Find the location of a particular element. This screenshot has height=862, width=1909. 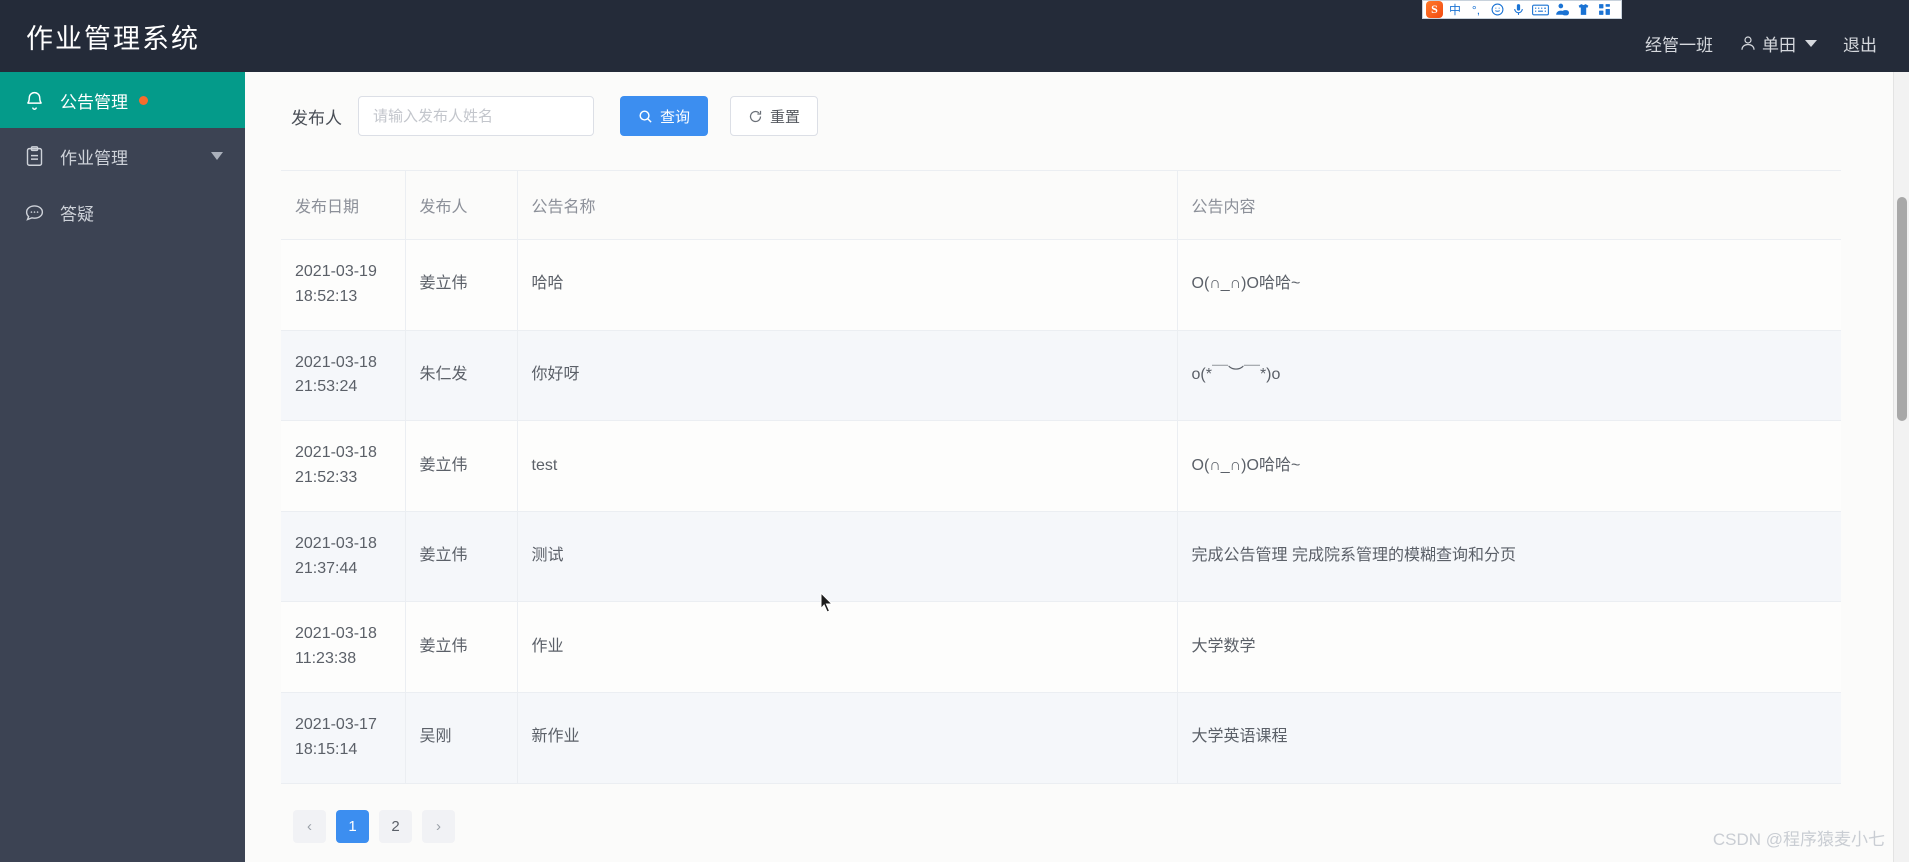

bell-icon is located at coordinates (34, 100).